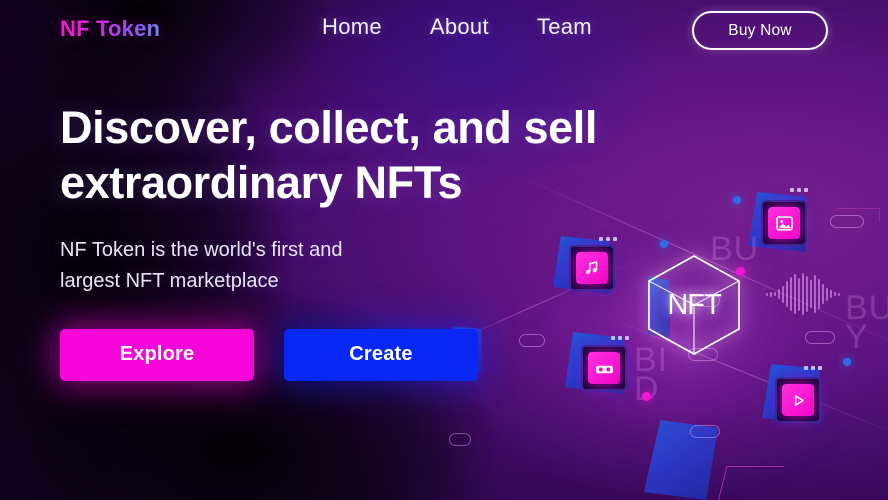  I want to click on nav-link-team: Team, so click(564, 27).